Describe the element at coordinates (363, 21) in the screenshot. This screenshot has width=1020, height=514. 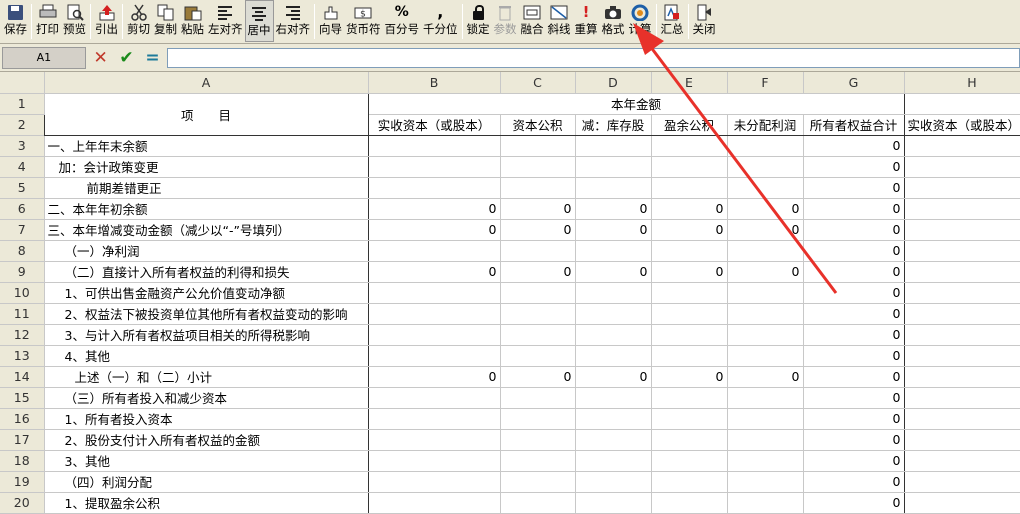
I see `currency-button: $ 货币符` at that location.